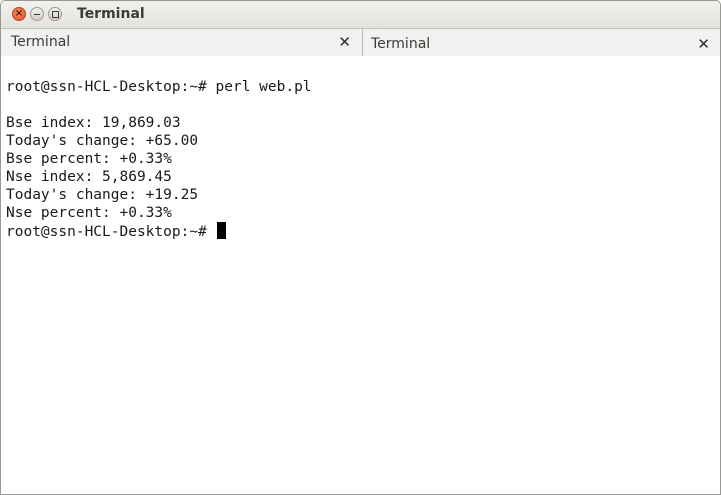  I want to click on output-line: Bse index: 19,869.03, so click(93, 123).